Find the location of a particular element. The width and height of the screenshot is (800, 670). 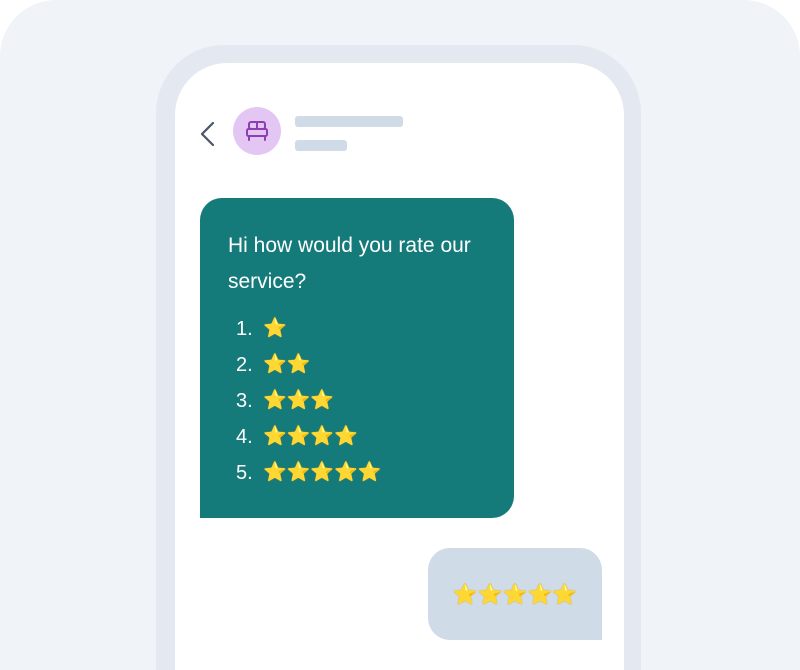

rating-option: 1. ⭐ is located at coordinates (308, 329).